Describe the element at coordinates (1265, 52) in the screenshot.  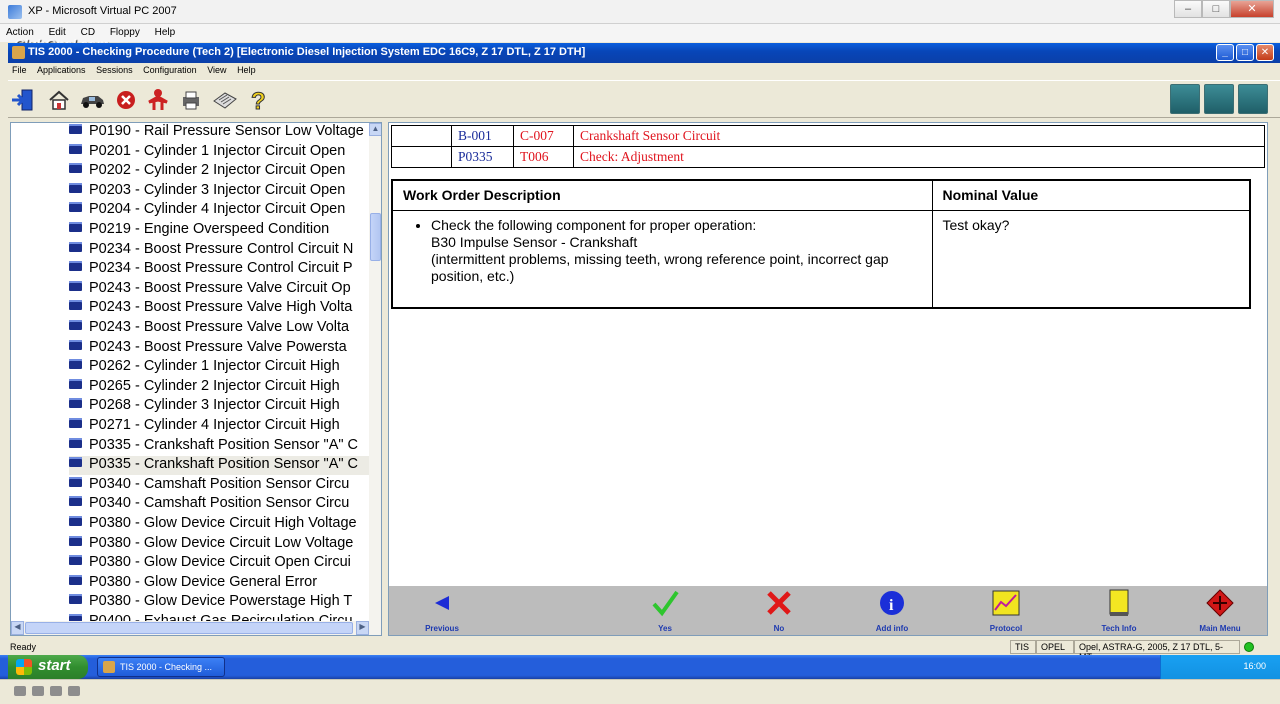
I see `tis-close-button: ✕` at that location.